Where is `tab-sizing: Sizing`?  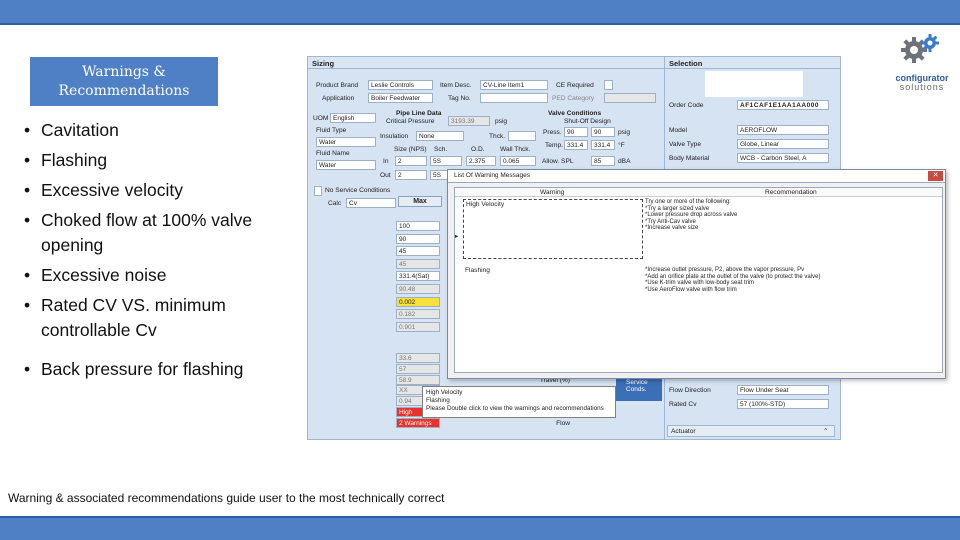 tab-sizing: Sizing is located at coordinates (486, 63).